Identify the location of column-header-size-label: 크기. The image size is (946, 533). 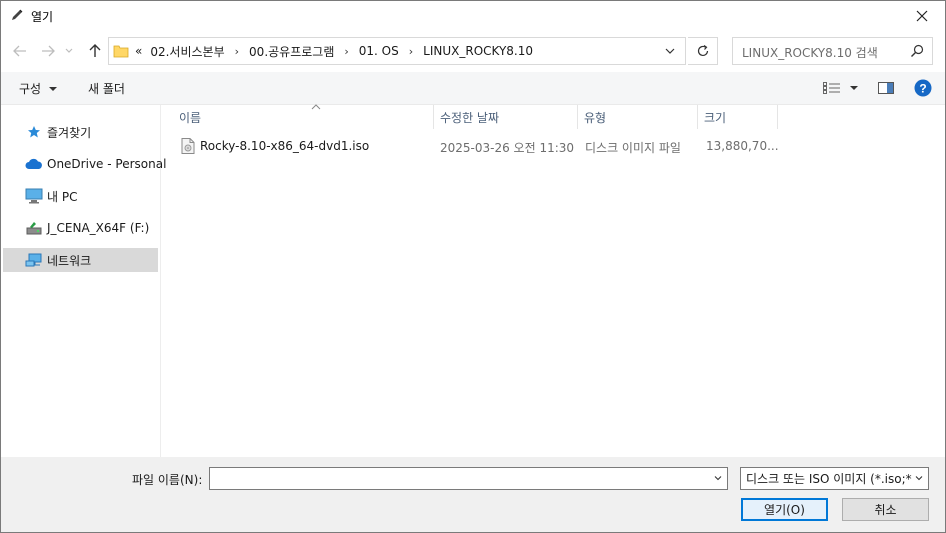
(715, 117).